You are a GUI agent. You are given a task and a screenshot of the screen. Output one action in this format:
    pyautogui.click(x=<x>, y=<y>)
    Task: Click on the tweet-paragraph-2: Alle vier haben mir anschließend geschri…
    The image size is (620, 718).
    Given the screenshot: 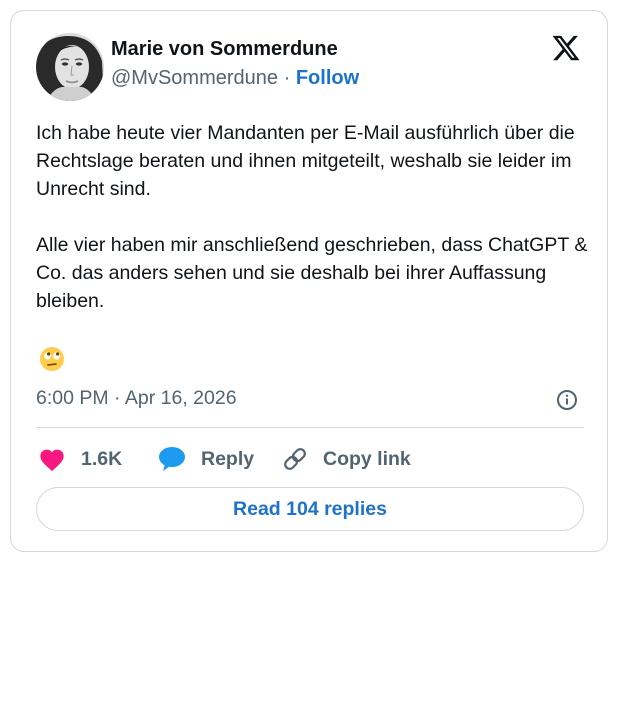 What is the action you would take?
    pyautogui.click(x=312, y=273)
    